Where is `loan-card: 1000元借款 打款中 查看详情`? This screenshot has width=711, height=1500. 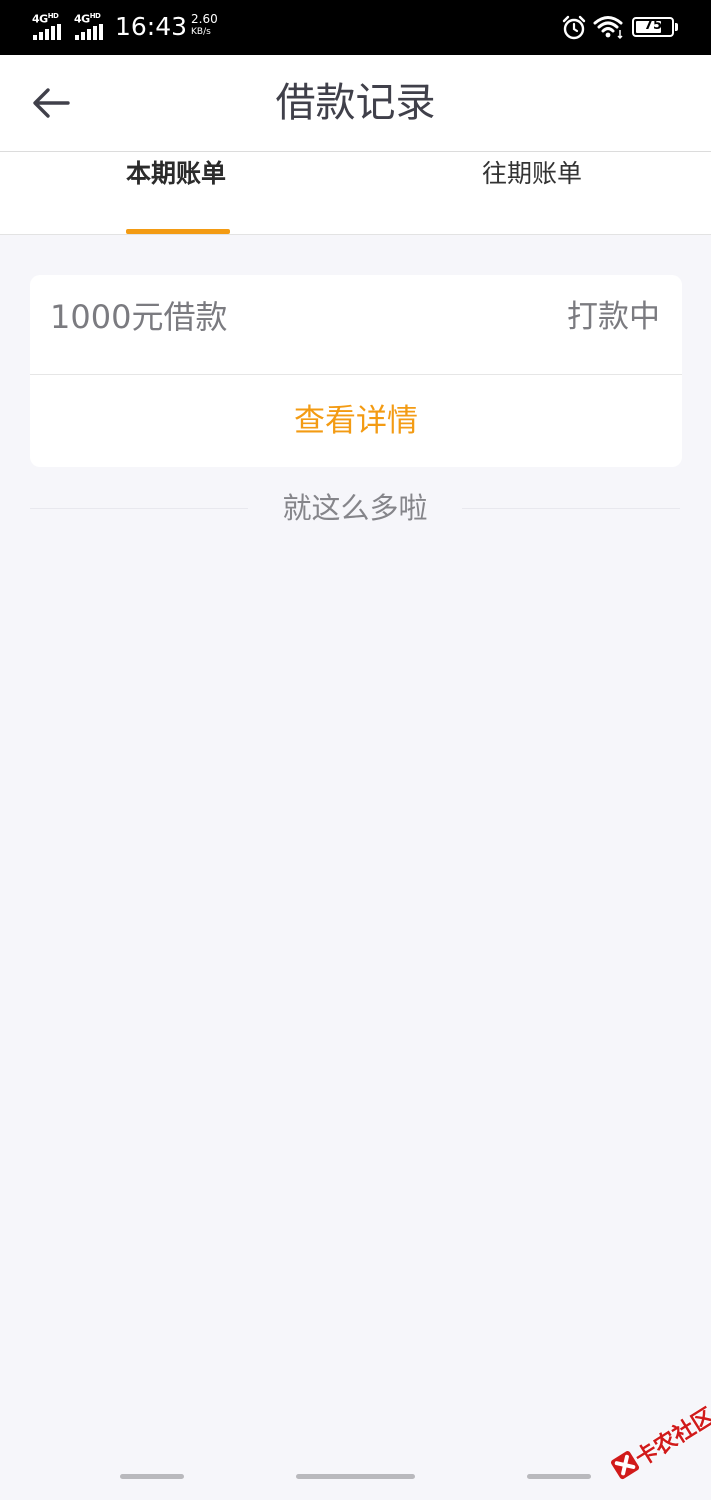
loan-card: 1000元借款 打款中 查看详情 is located at coordinates (356, 371).